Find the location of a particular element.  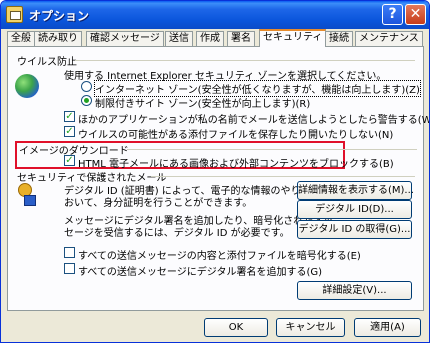

mail-options-icon is located at coordinates (14, 14).